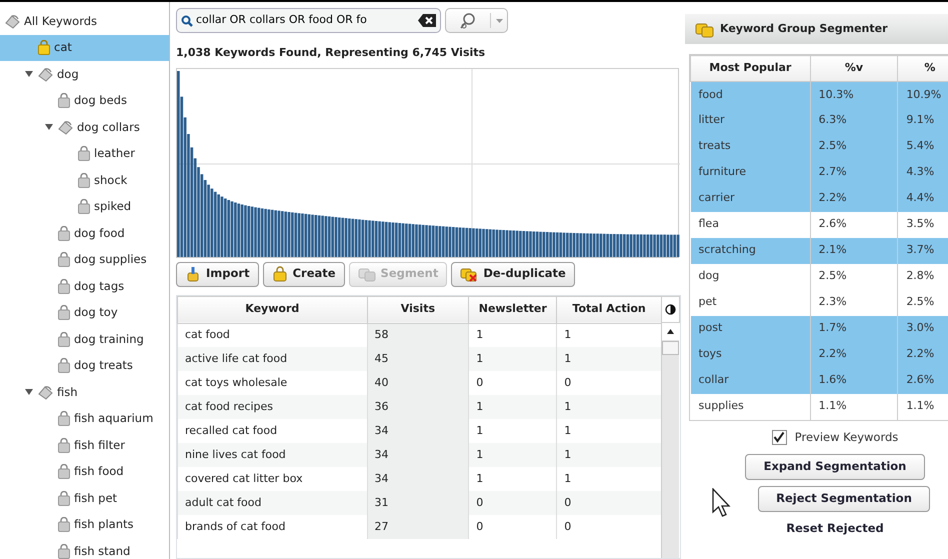 The width and height of the screenshot is (948, 559). I want to click on table-cell: active life cat food, so click(273, 359).